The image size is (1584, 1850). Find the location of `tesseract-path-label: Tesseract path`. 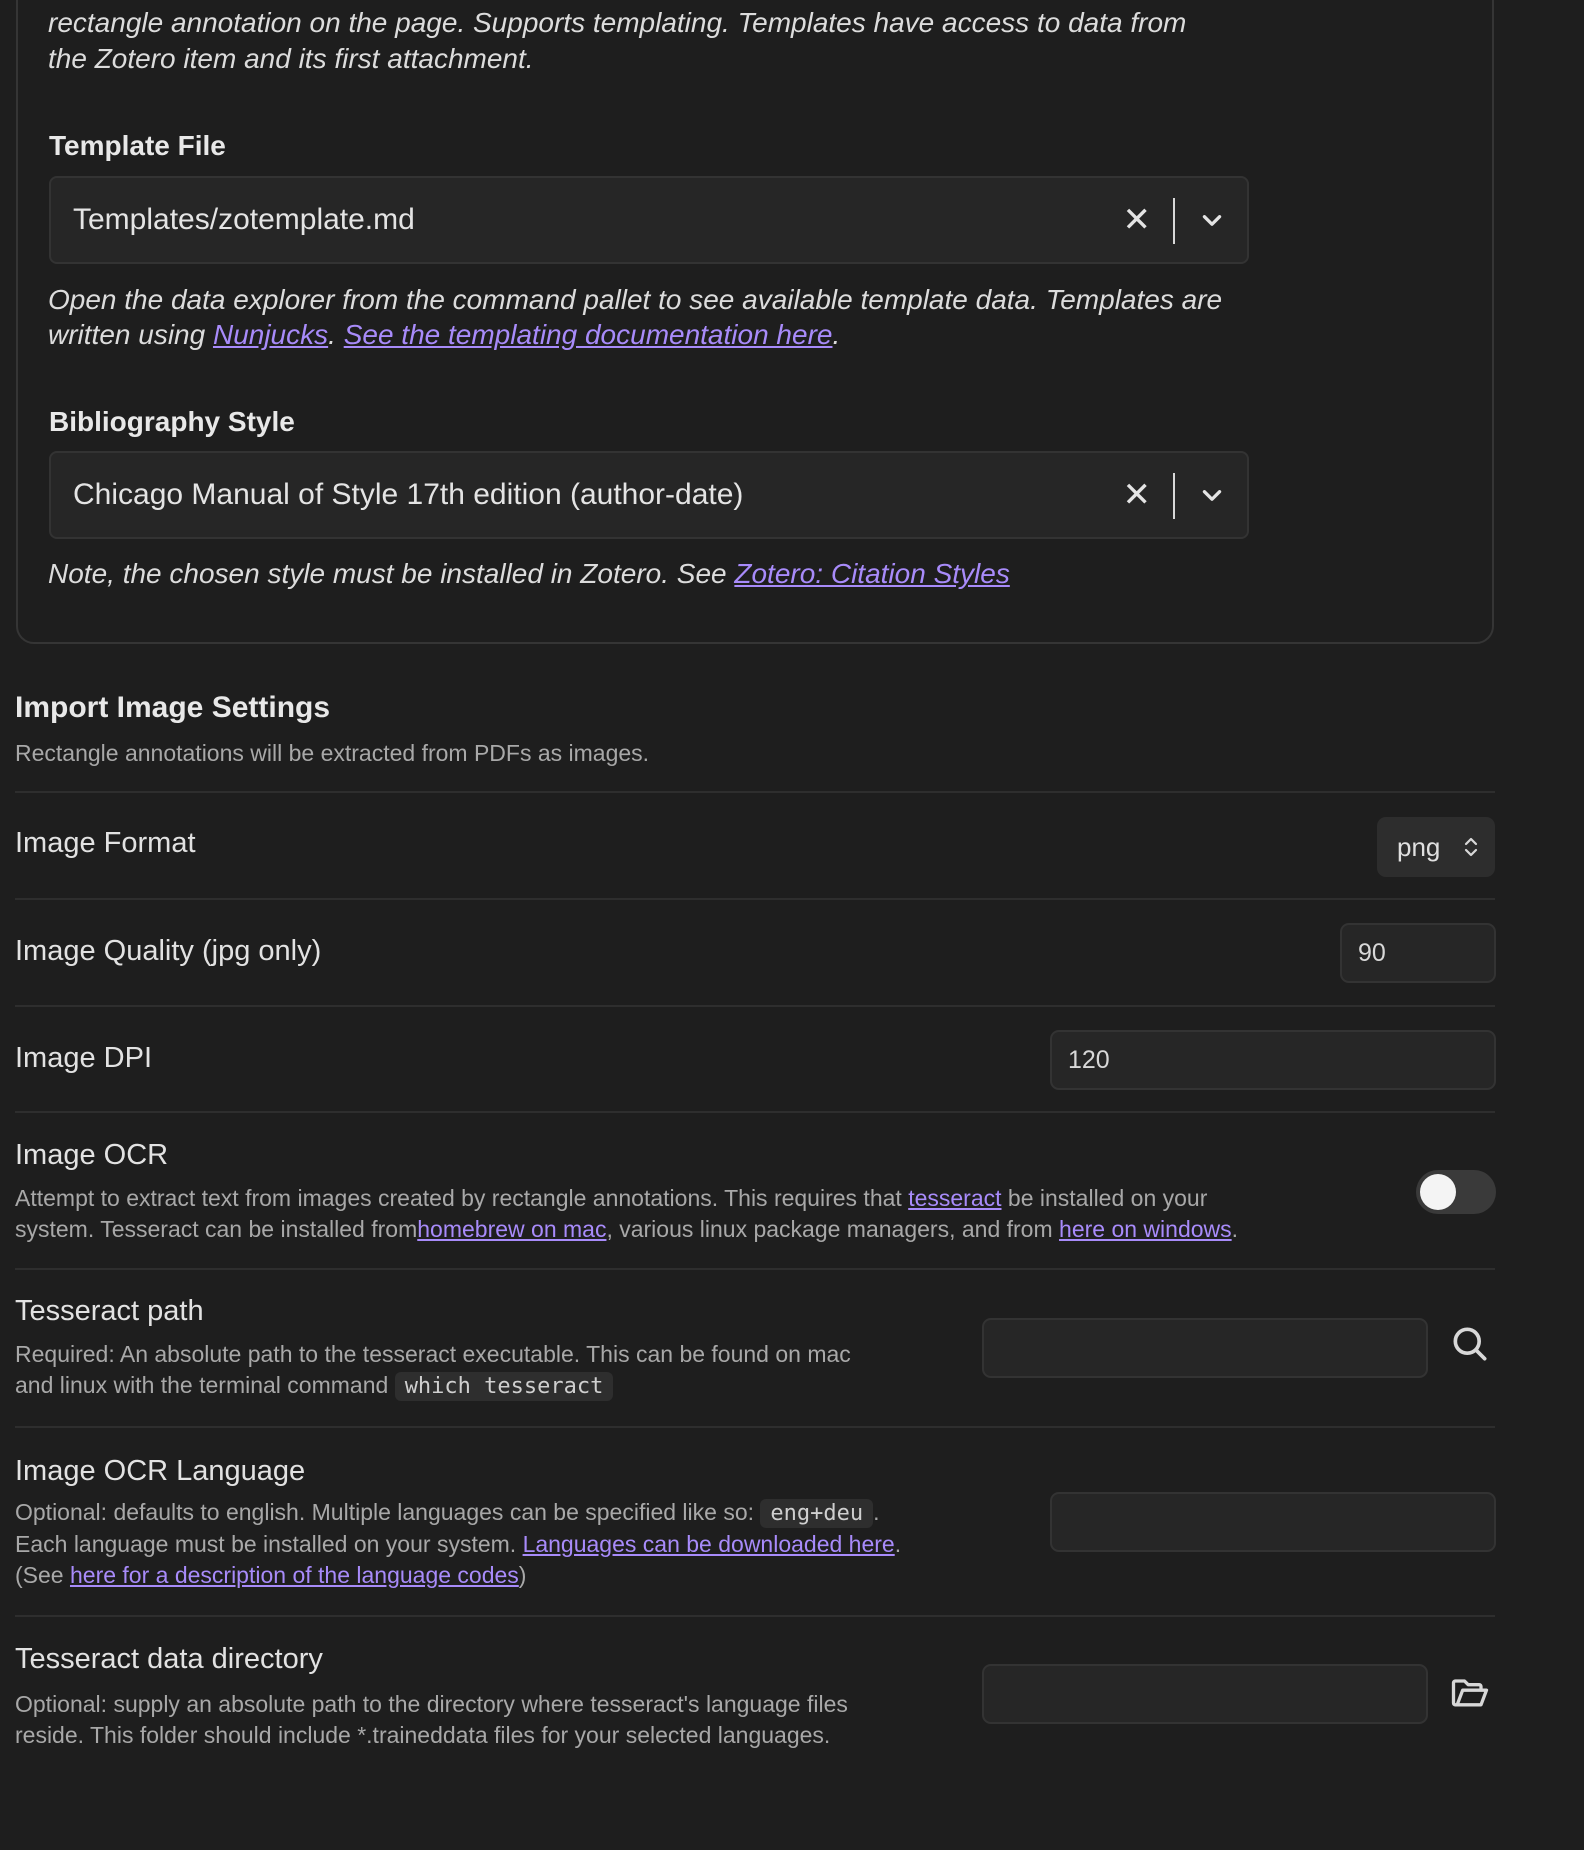

tesseract-path-label: Tesseract path is located at coordinates (109, 1311).